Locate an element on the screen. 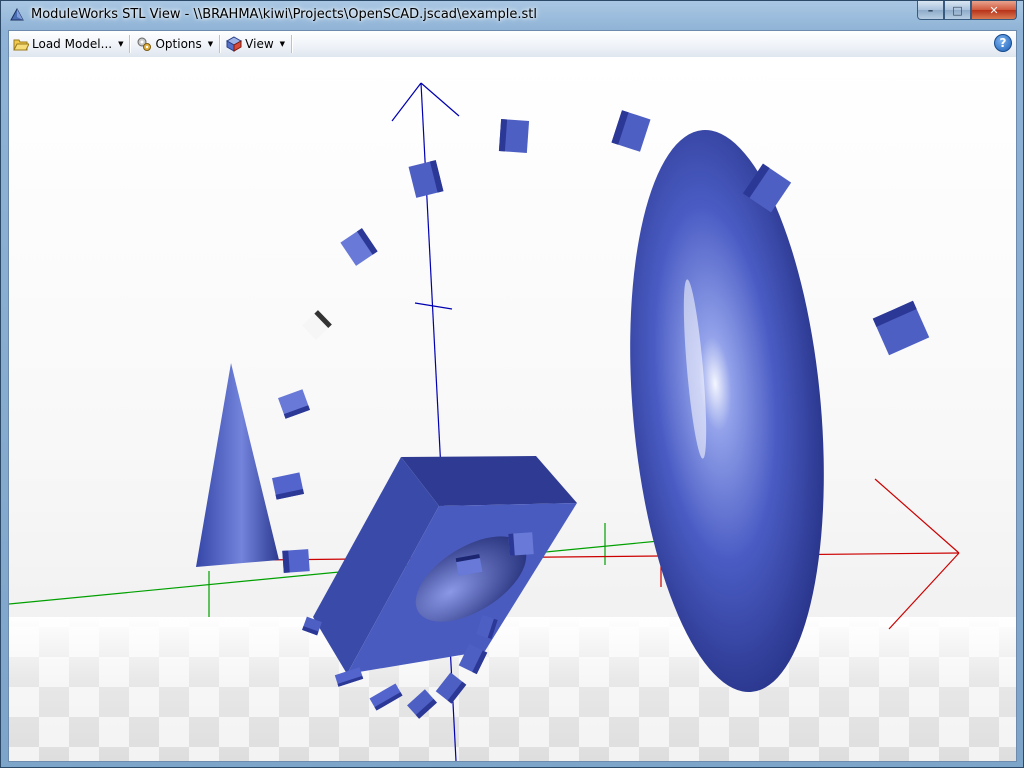 The width and height of the screenshot is (1024, 768). help-icon: ? is located at coordinates (1003, 43).